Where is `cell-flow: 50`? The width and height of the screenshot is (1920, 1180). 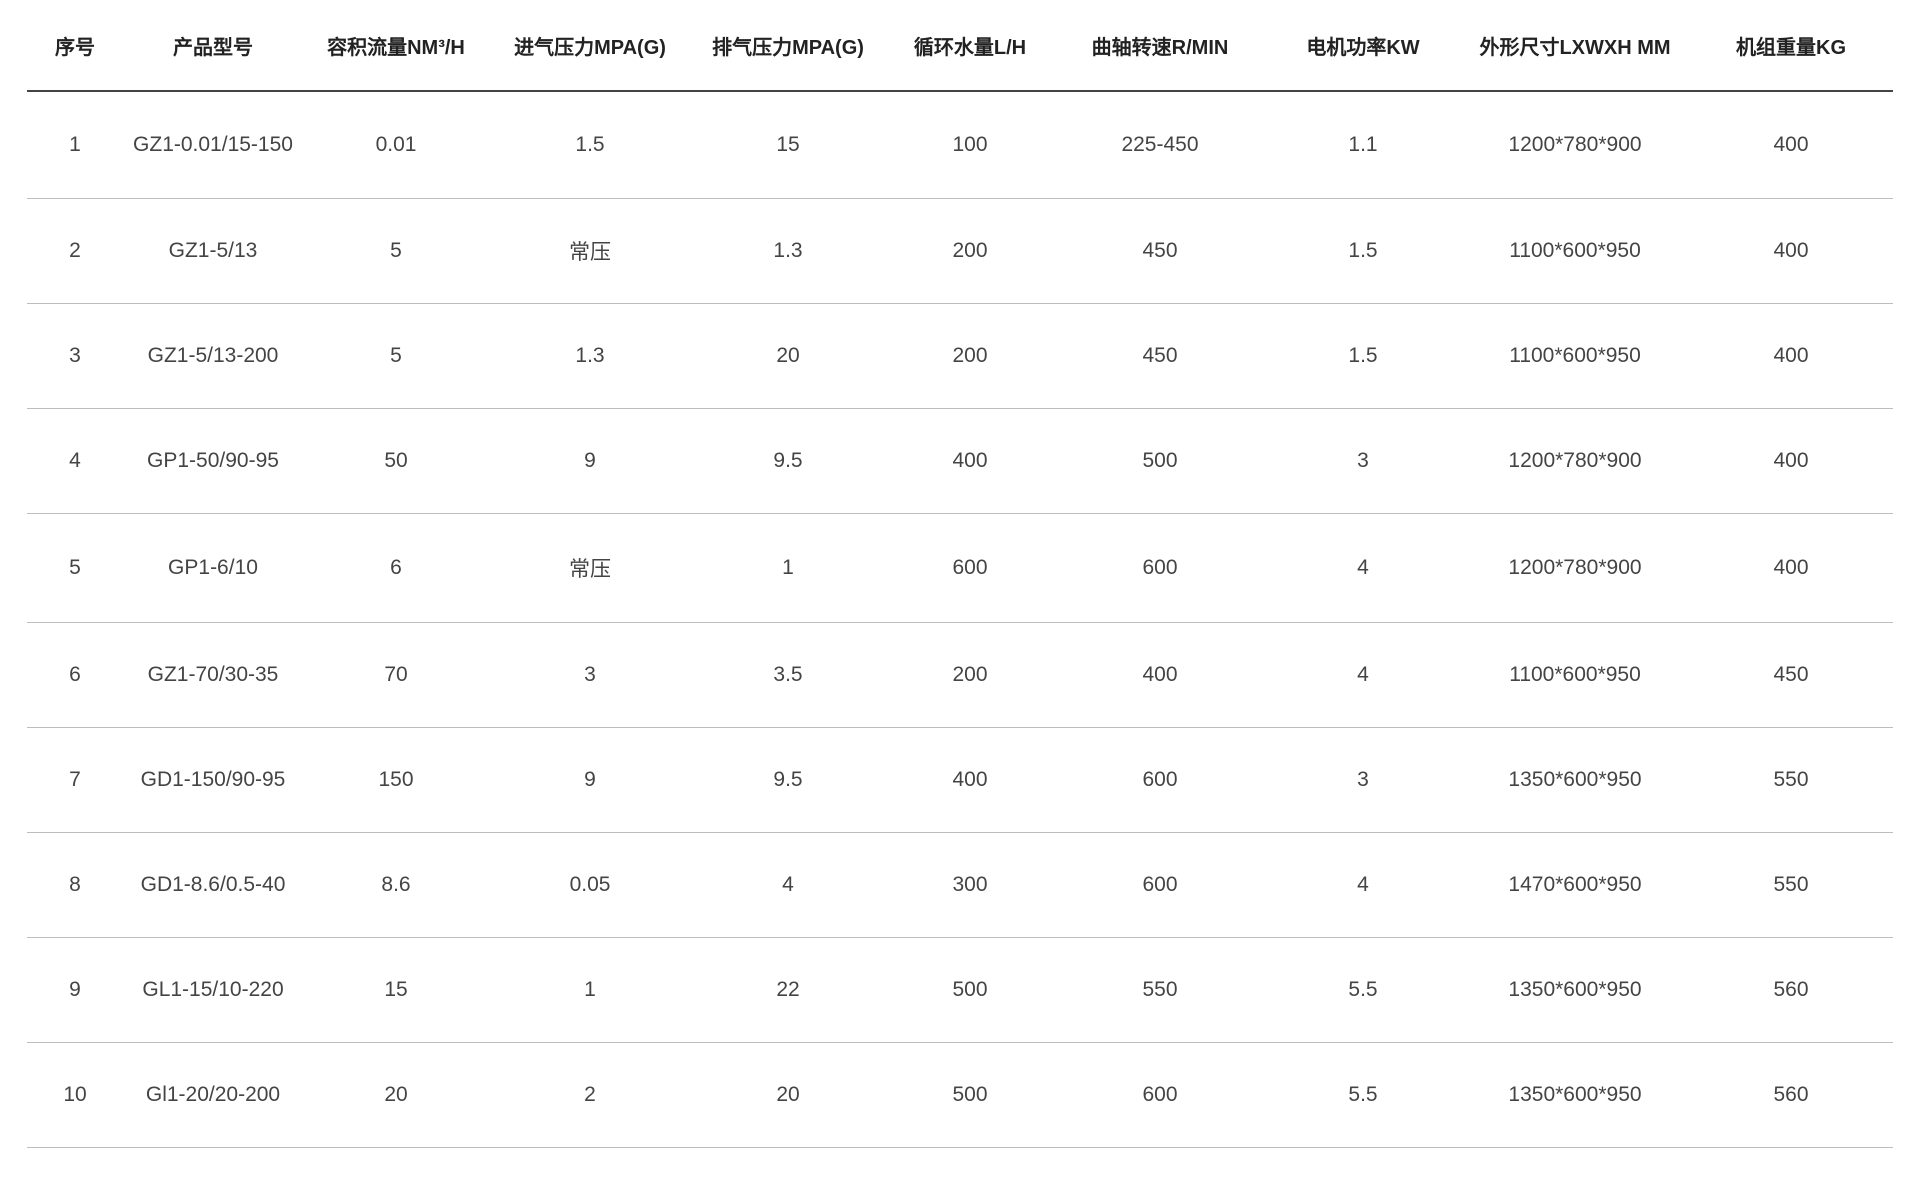 cell-flow: 50 is located at coordinates (396, 461).